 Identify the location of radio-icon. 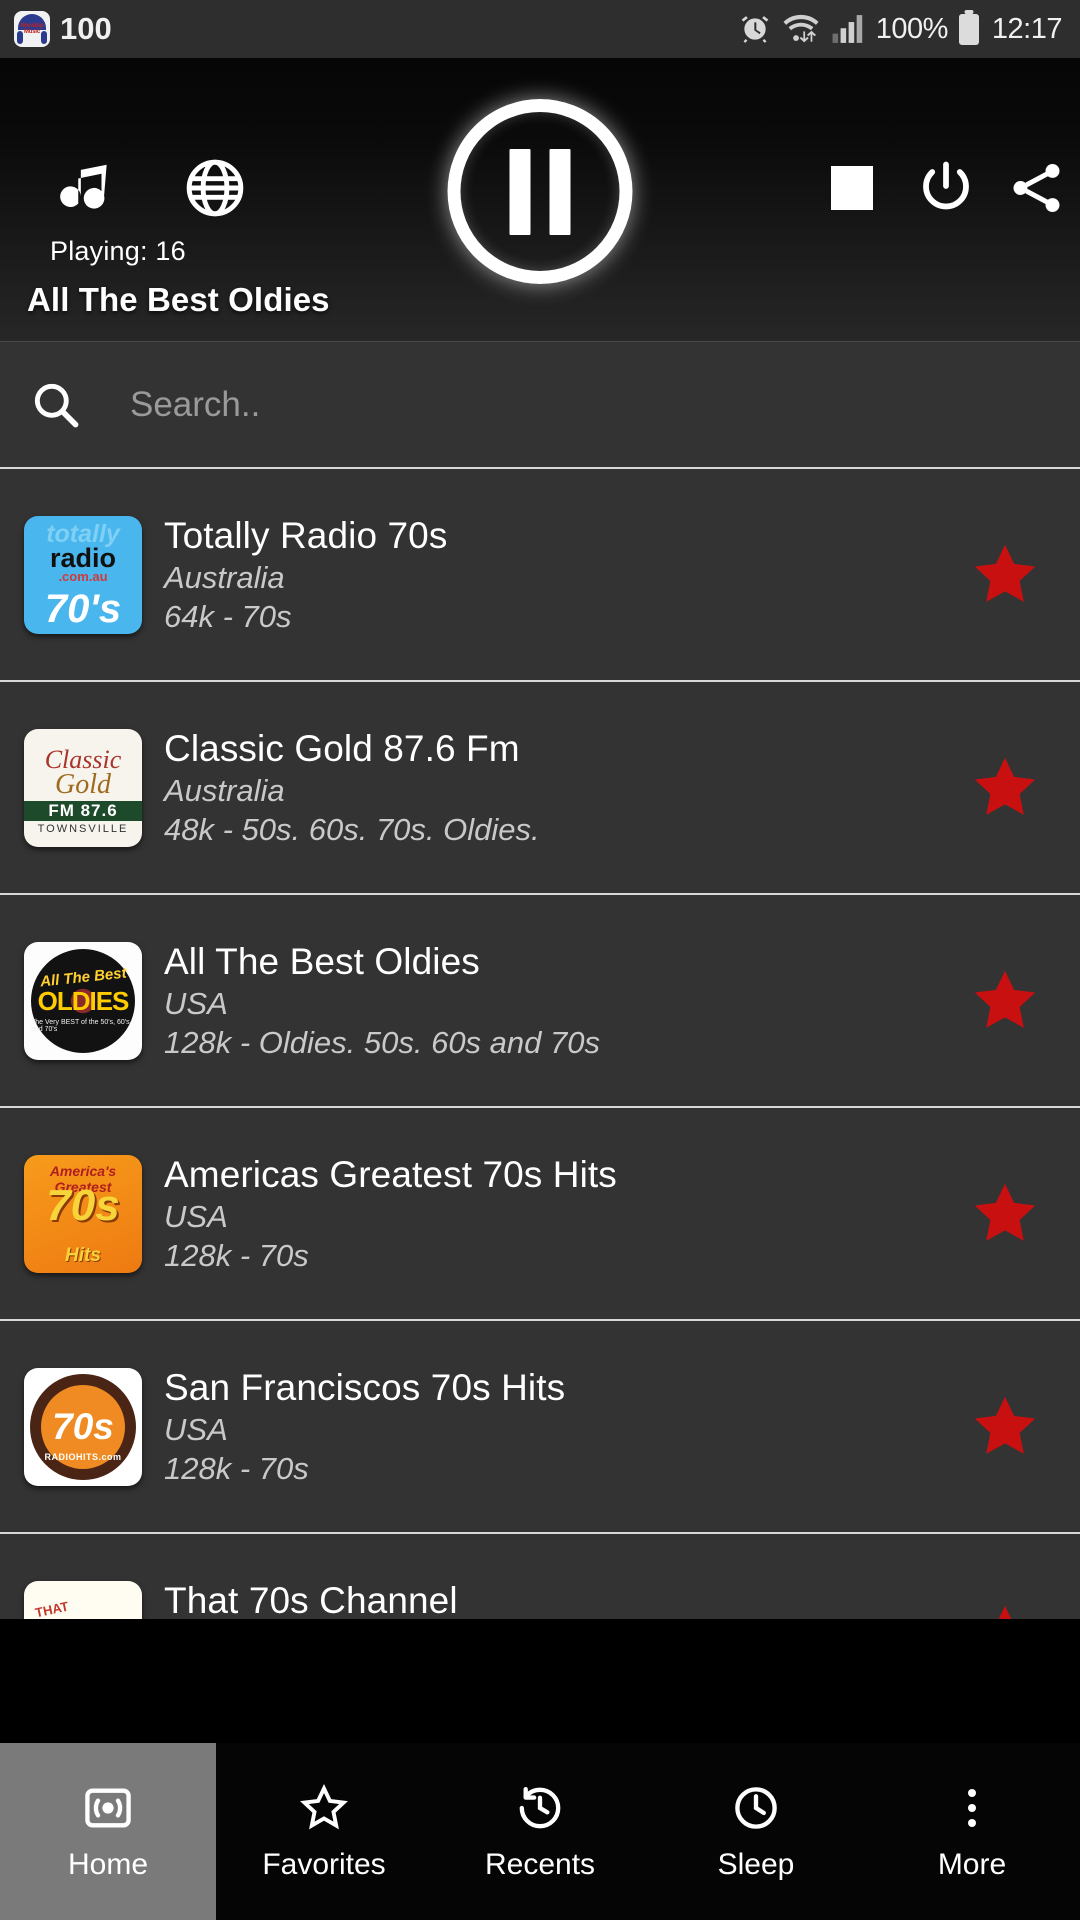
(108, 1808).